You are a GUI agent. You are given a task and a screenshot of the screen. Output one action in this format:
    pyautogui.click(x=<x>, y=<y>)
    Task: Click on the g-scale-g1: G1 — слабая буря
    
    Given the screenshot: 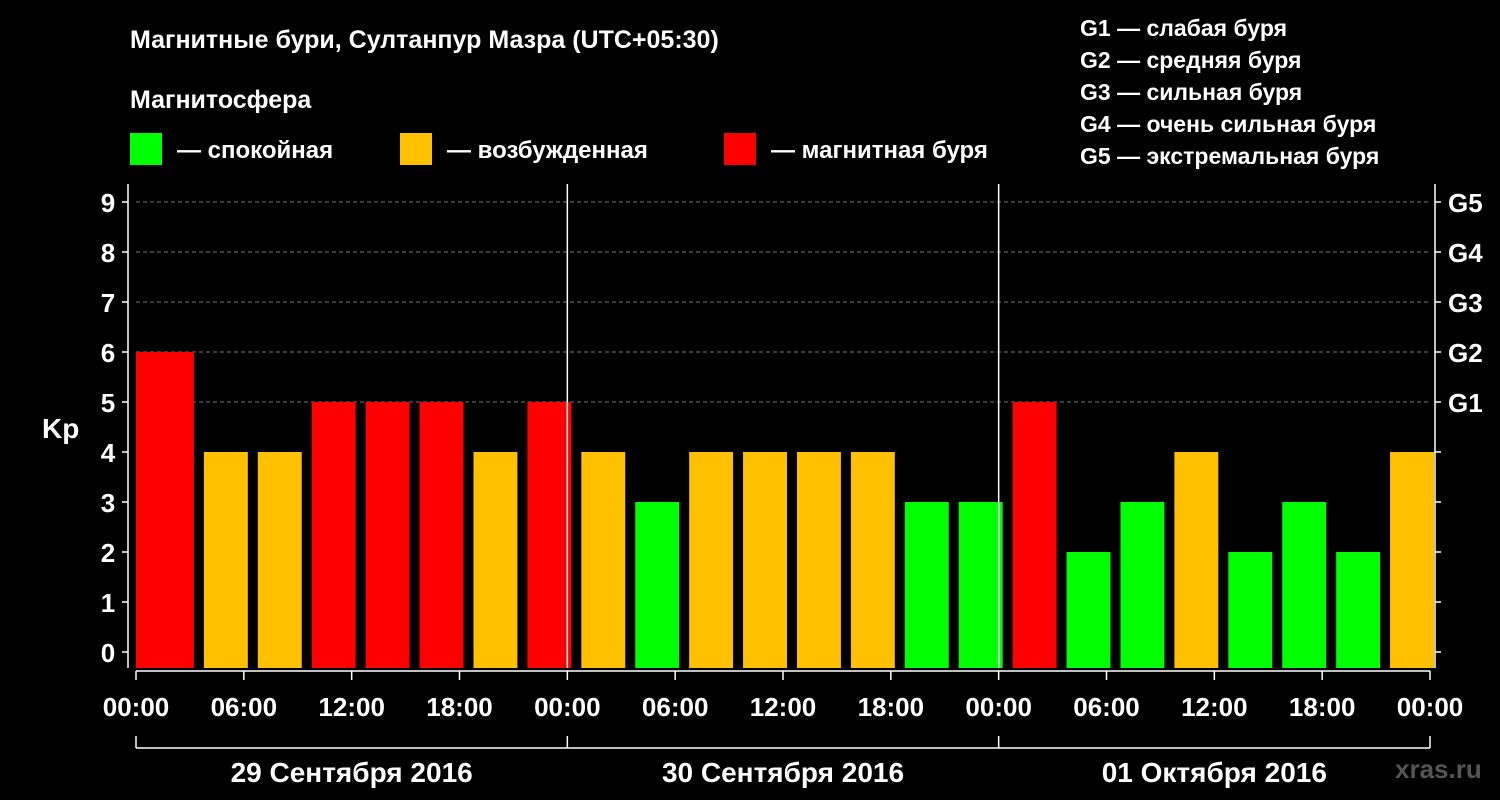 What is the action you would take?
    pyautogui.click(x=1183, y=28)
    